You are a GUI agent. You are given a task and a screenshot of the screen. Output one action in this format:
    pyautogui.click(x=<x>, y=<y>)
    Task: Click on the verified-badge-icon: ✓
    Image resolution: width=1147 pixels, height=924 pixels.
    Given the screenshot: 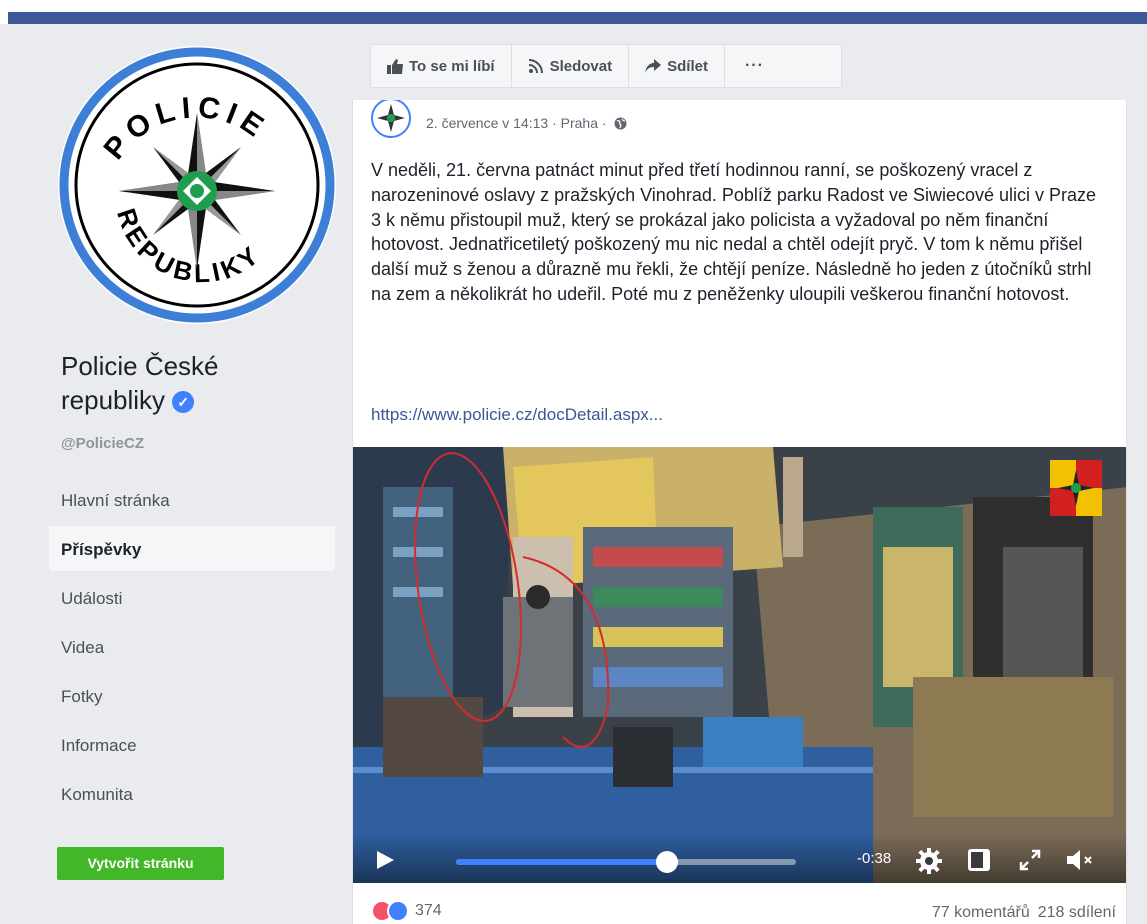 What is the action you would take?
    pyautogui.click(x=183, y=402)
    